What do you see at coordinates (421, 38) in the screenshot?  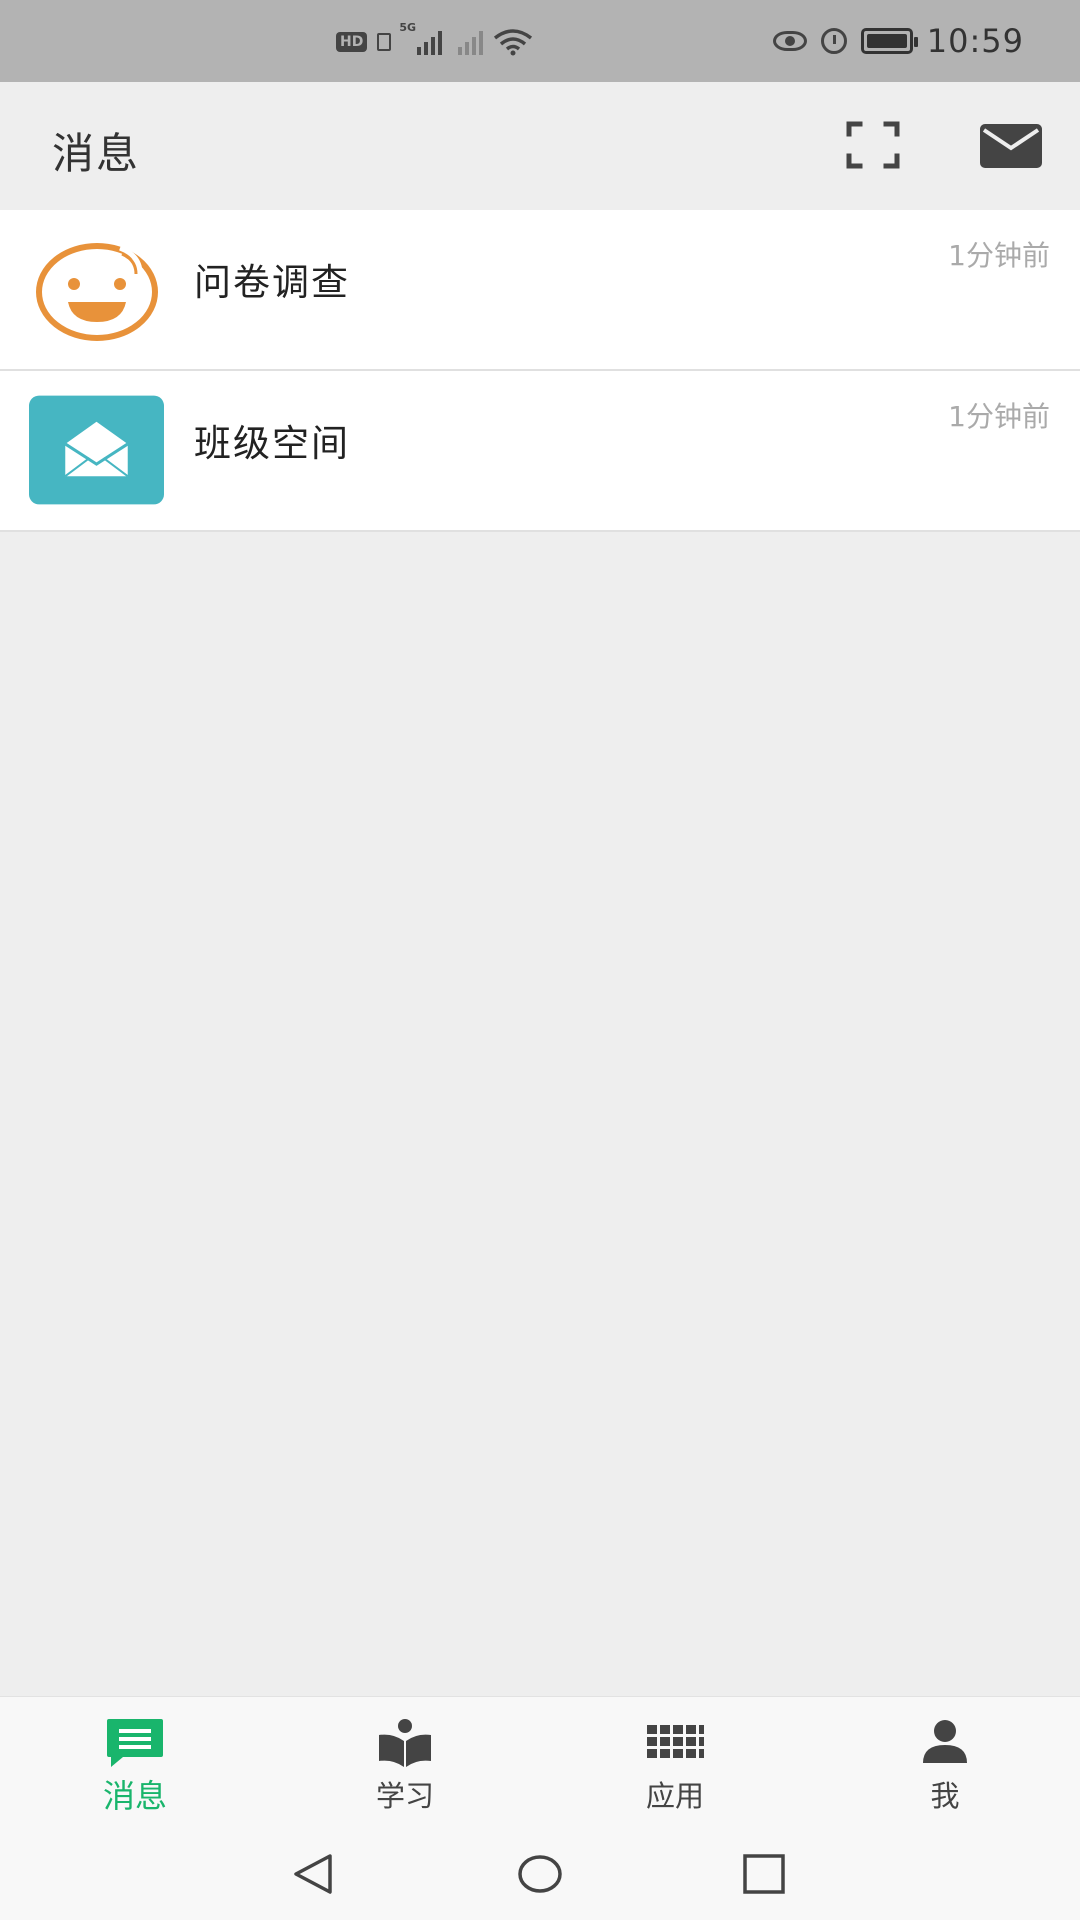 I see `signal-5g-icon: 5G` at bounding box center [421, 38].